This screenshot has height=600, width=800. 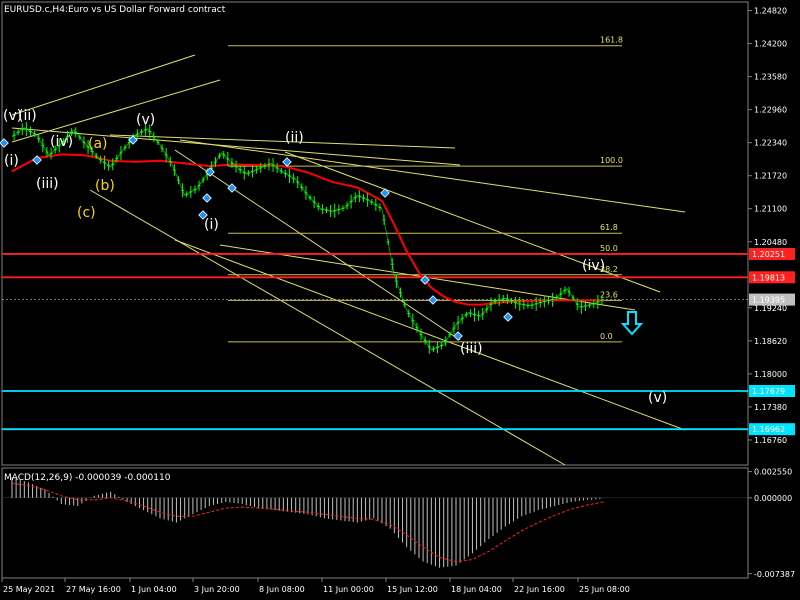 I want to click on wave-label: (b), so click(x=105, y=186).